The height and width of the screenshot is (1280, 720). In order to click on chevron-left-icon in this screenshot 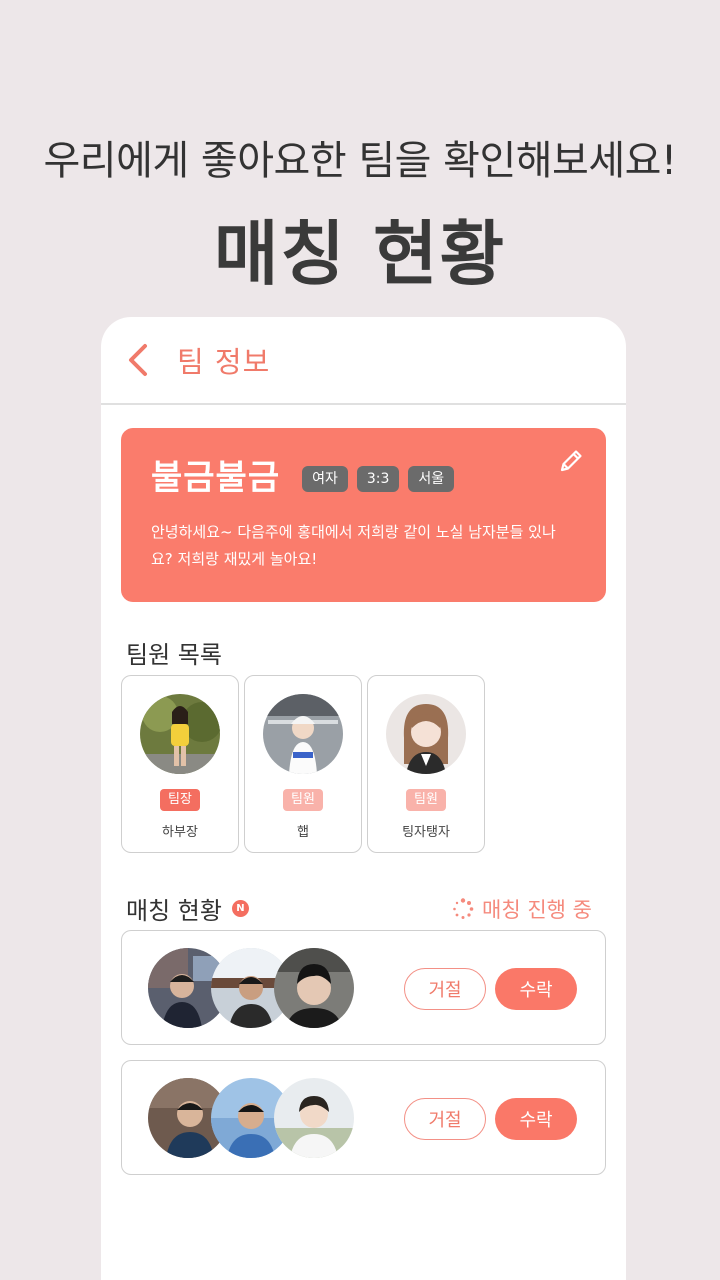, I will do `click(138, 360)`.